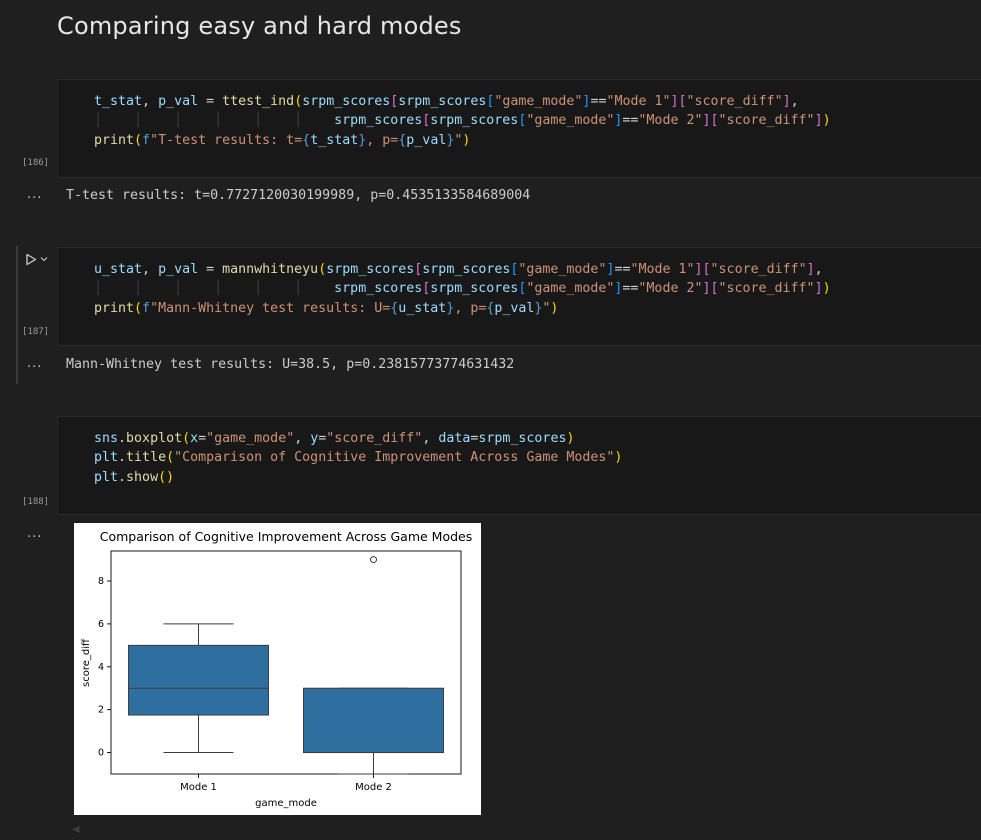  Describe the element at coordinates (101, 710) in the screenshot. I see `y-tick-label: 2` at that location.